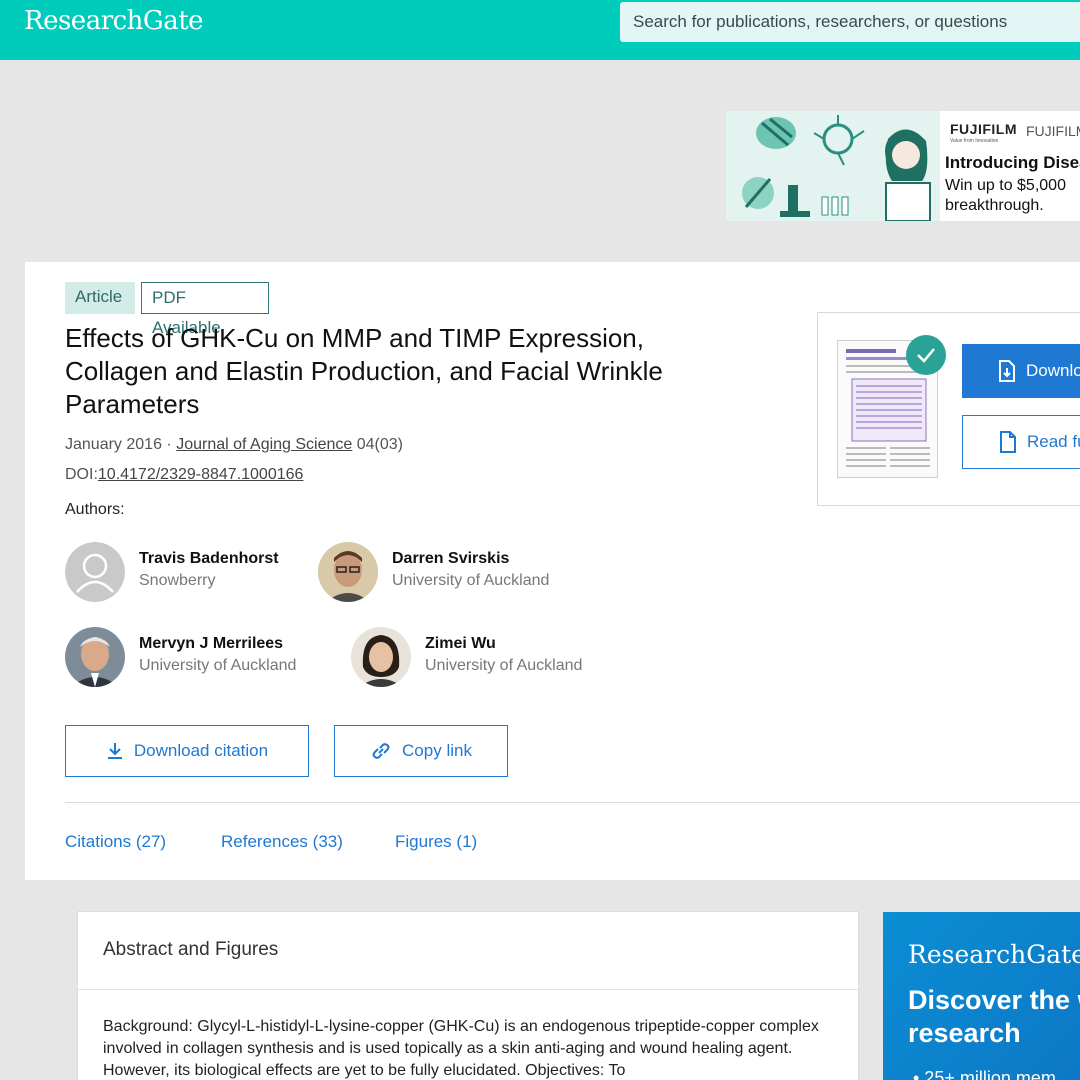 Image resolution: width=1080 pixels, height=1080 pixels. I want to click on download-citation-label: Download citation, so click(201, 750).